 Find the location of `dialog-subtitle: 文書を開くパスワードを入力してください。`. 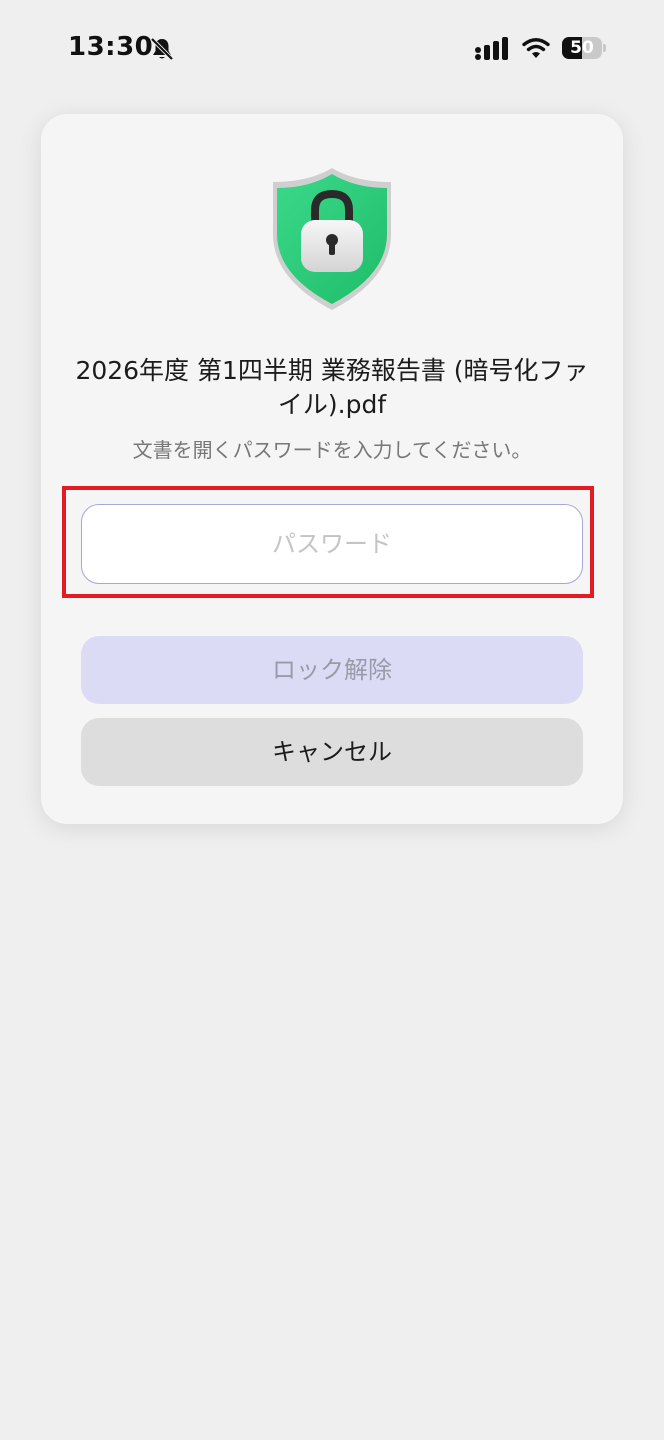

dialog-subtitle: 文書を開くパスワードを入力してください。 is located at coordinates (332, 450).